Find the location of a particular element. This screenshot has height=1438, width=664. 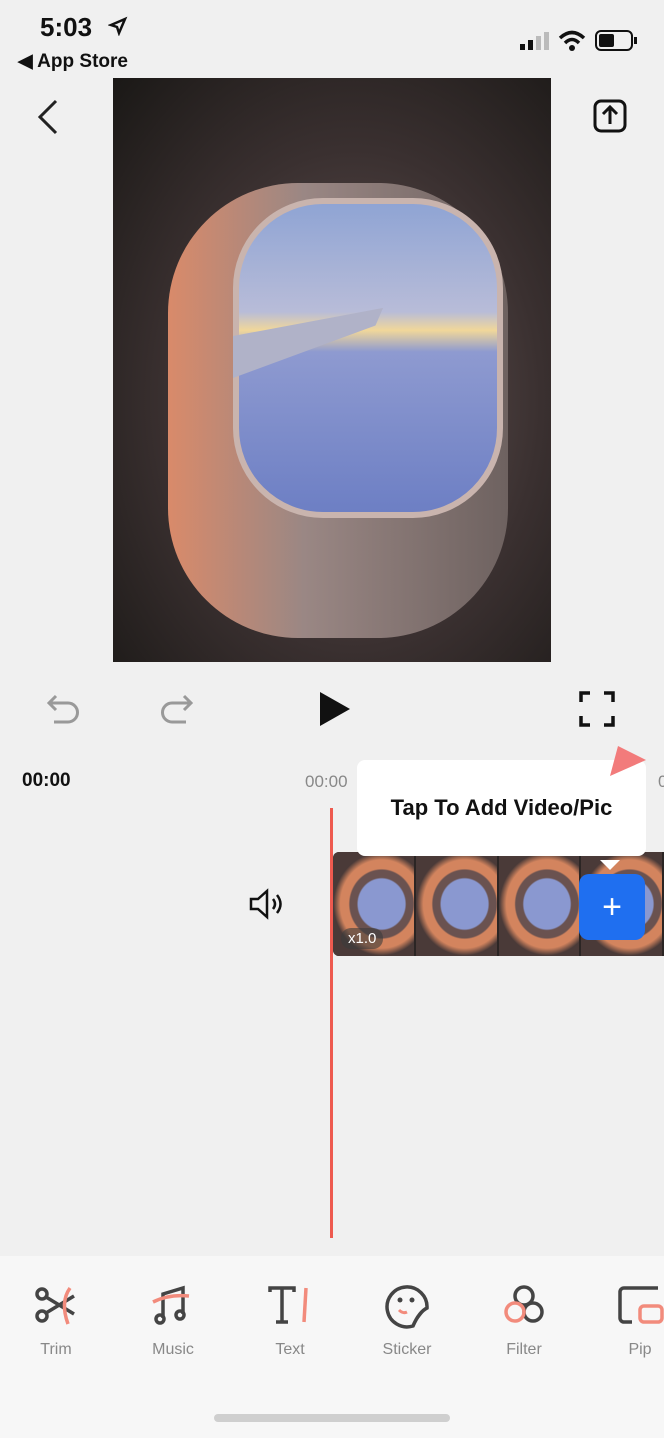

tool-sticker: Sticker is located at coordinates (407, 1320).